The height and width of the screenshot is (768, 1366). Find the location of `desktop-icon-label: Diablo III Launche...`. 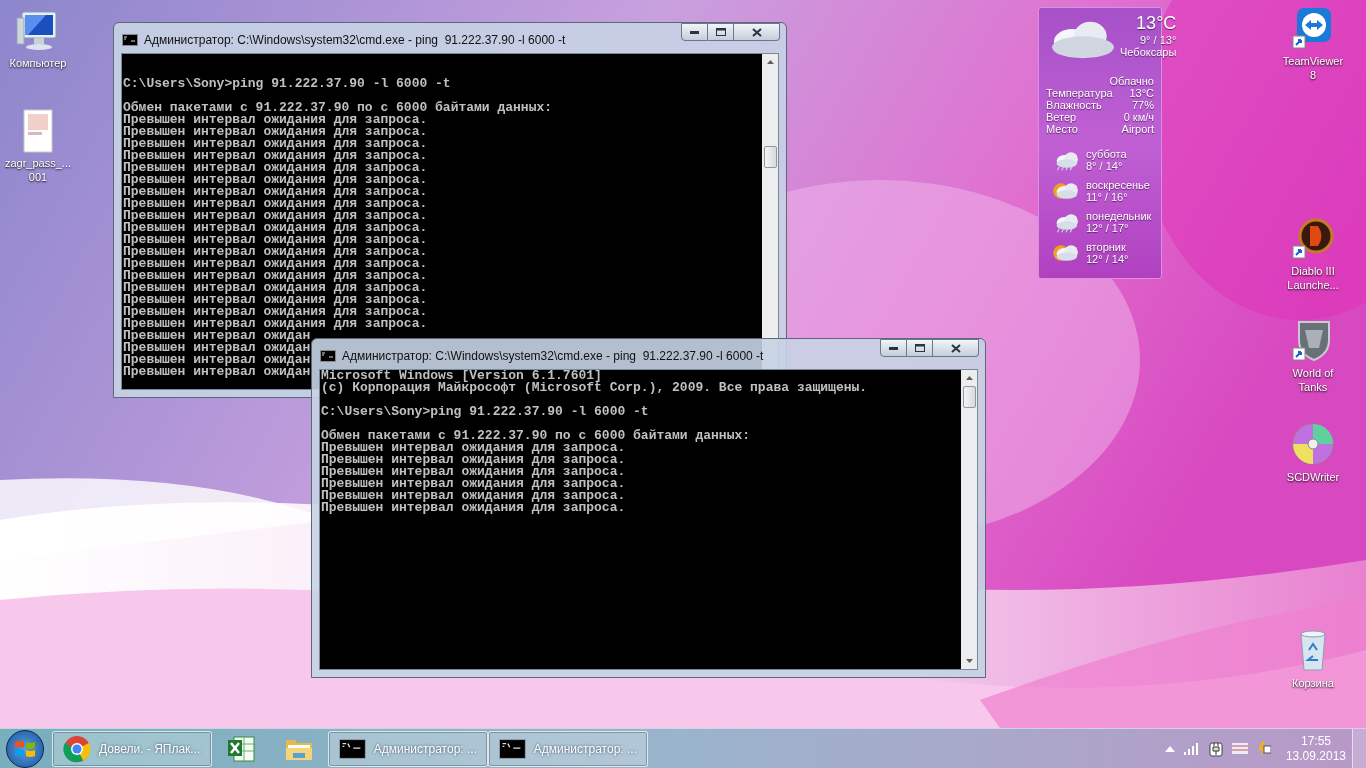

desktop-icon-label: Diablo III Launche... is located at coordinates (1313, 278).